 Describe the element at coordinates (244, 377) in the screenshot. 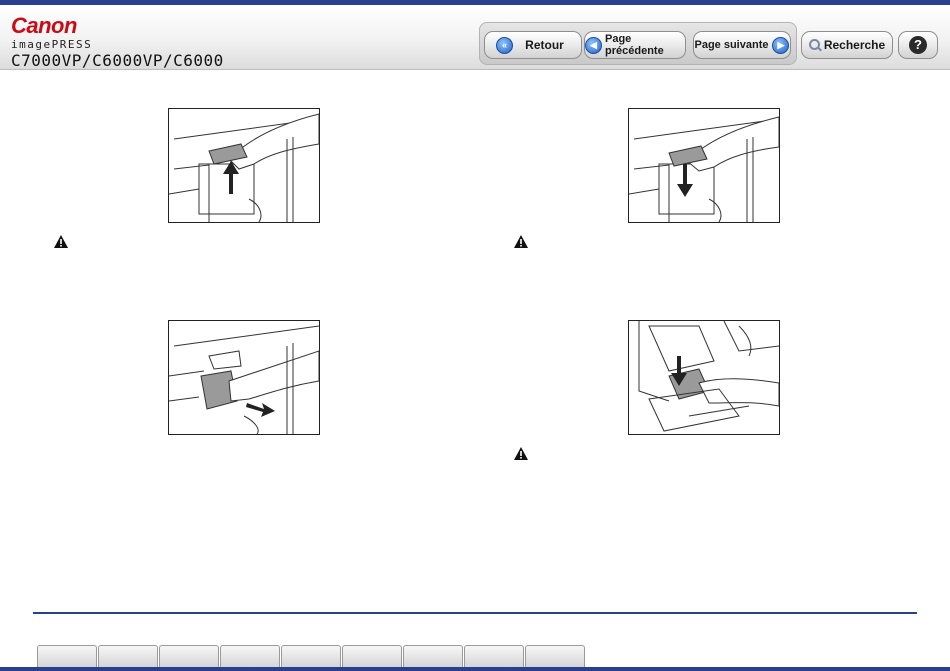

I see `illustration-step-pull-out` at that location.